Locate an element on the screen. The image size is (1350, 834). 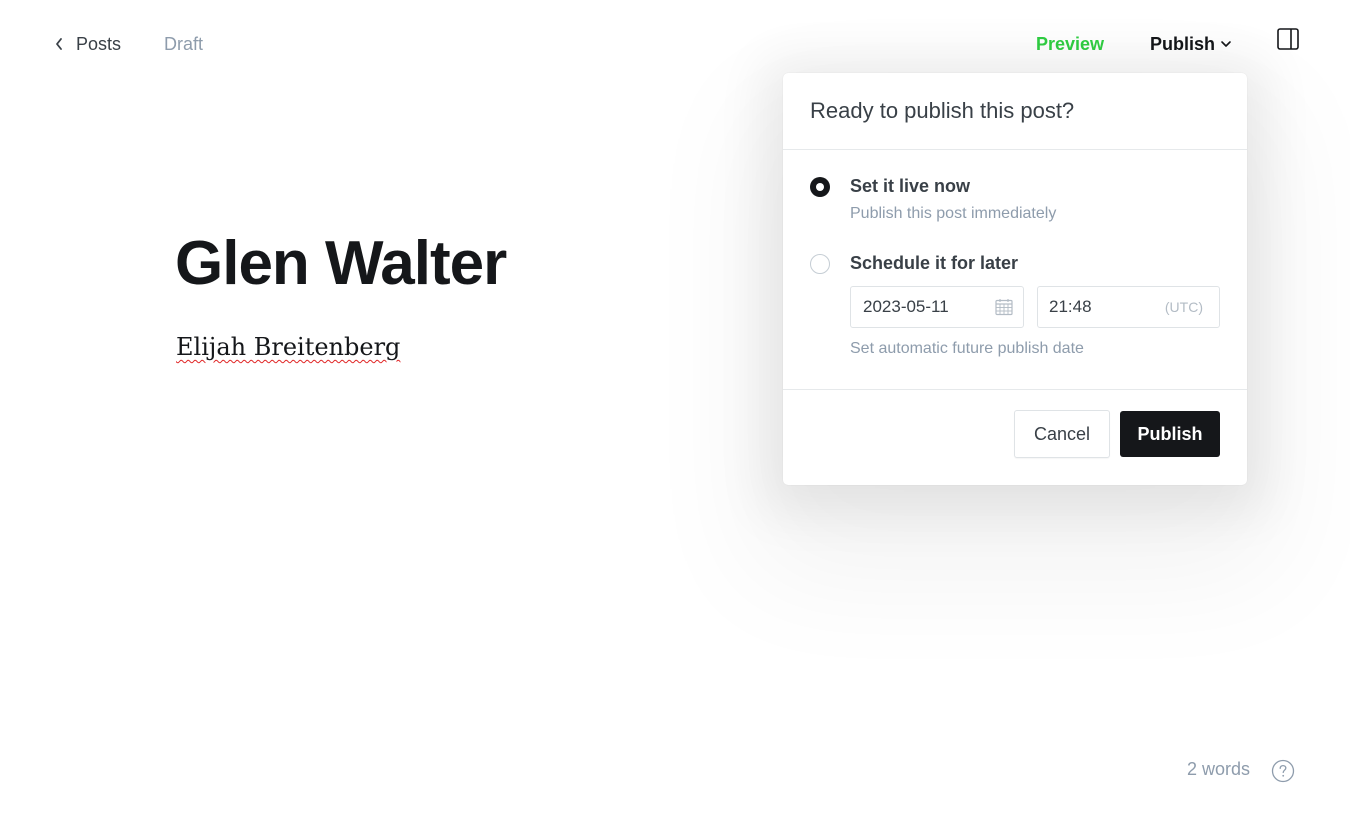
post-title: Glen Walter is located at coordinates (341, 263).